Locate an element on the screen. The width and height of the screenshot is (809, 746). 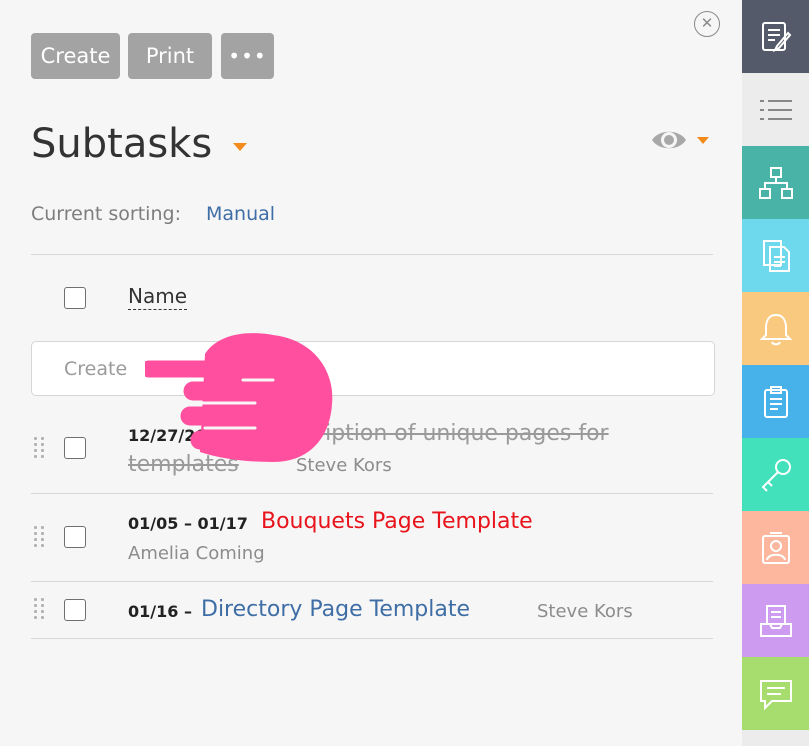
more-options-button: ••• is located at coordinates (247, 56).